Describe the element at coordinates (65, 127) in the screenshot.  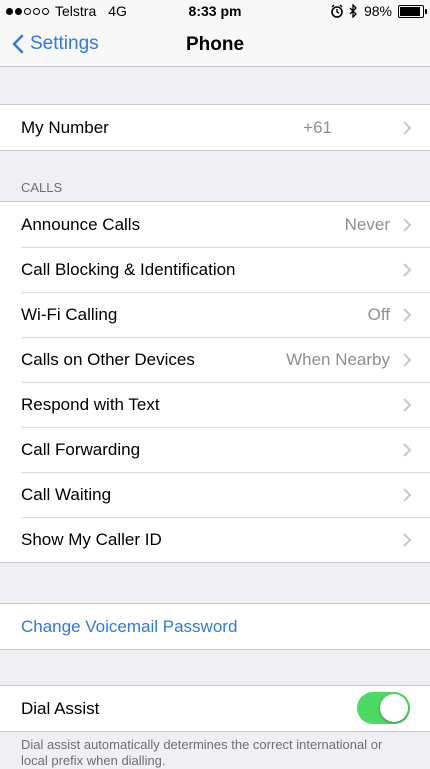
I see `my-number-label: My Number` at that location.